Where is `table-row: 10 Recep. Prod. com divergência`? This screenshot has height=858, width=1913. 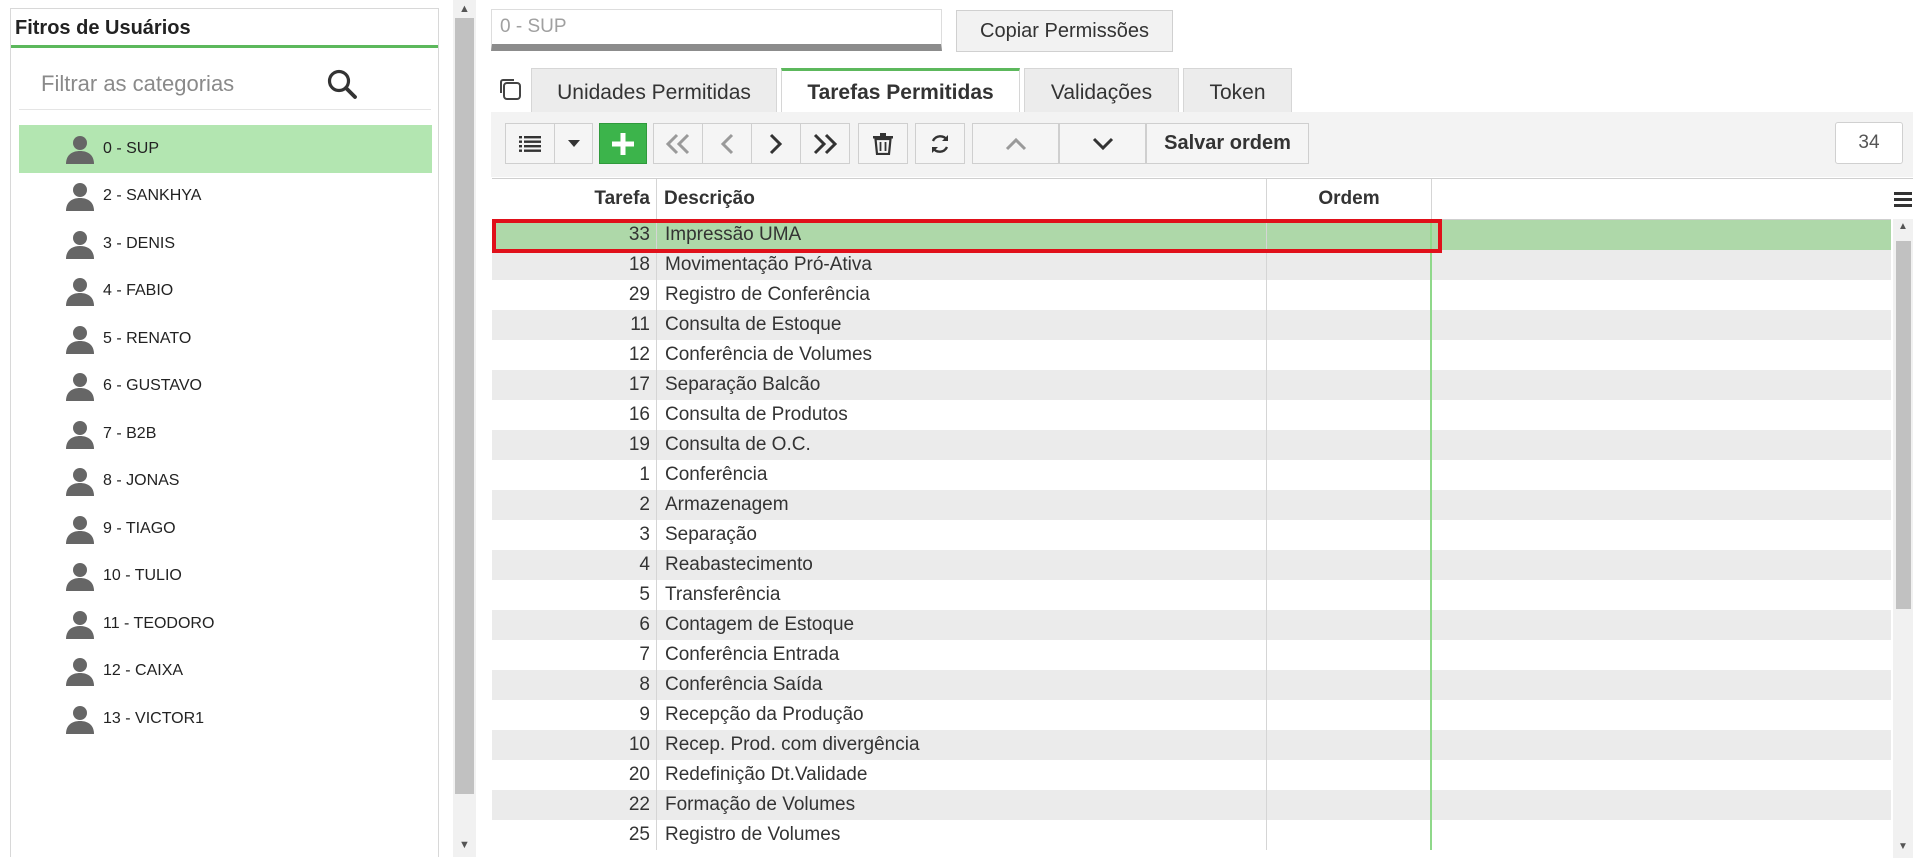 table-row: 10 Recep. Prod. com divergência is located at coordinates (1191, 745).